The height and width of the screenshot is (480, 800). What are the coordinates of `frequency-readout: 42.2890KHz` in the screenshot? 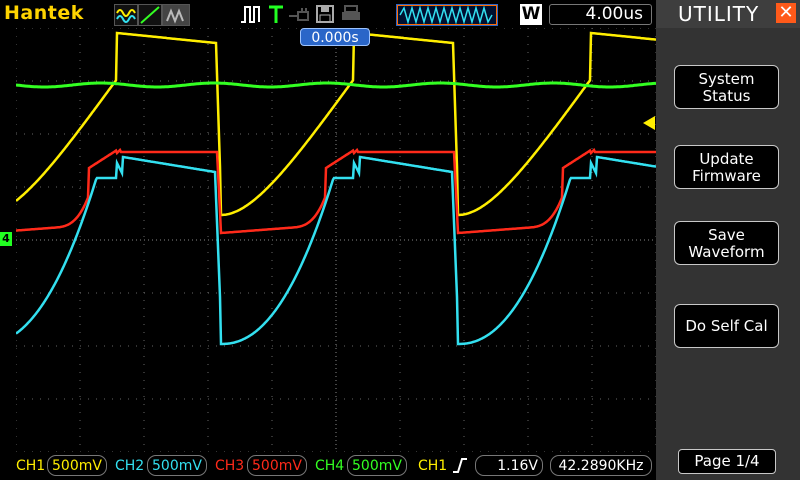 It's located at (601, 465).